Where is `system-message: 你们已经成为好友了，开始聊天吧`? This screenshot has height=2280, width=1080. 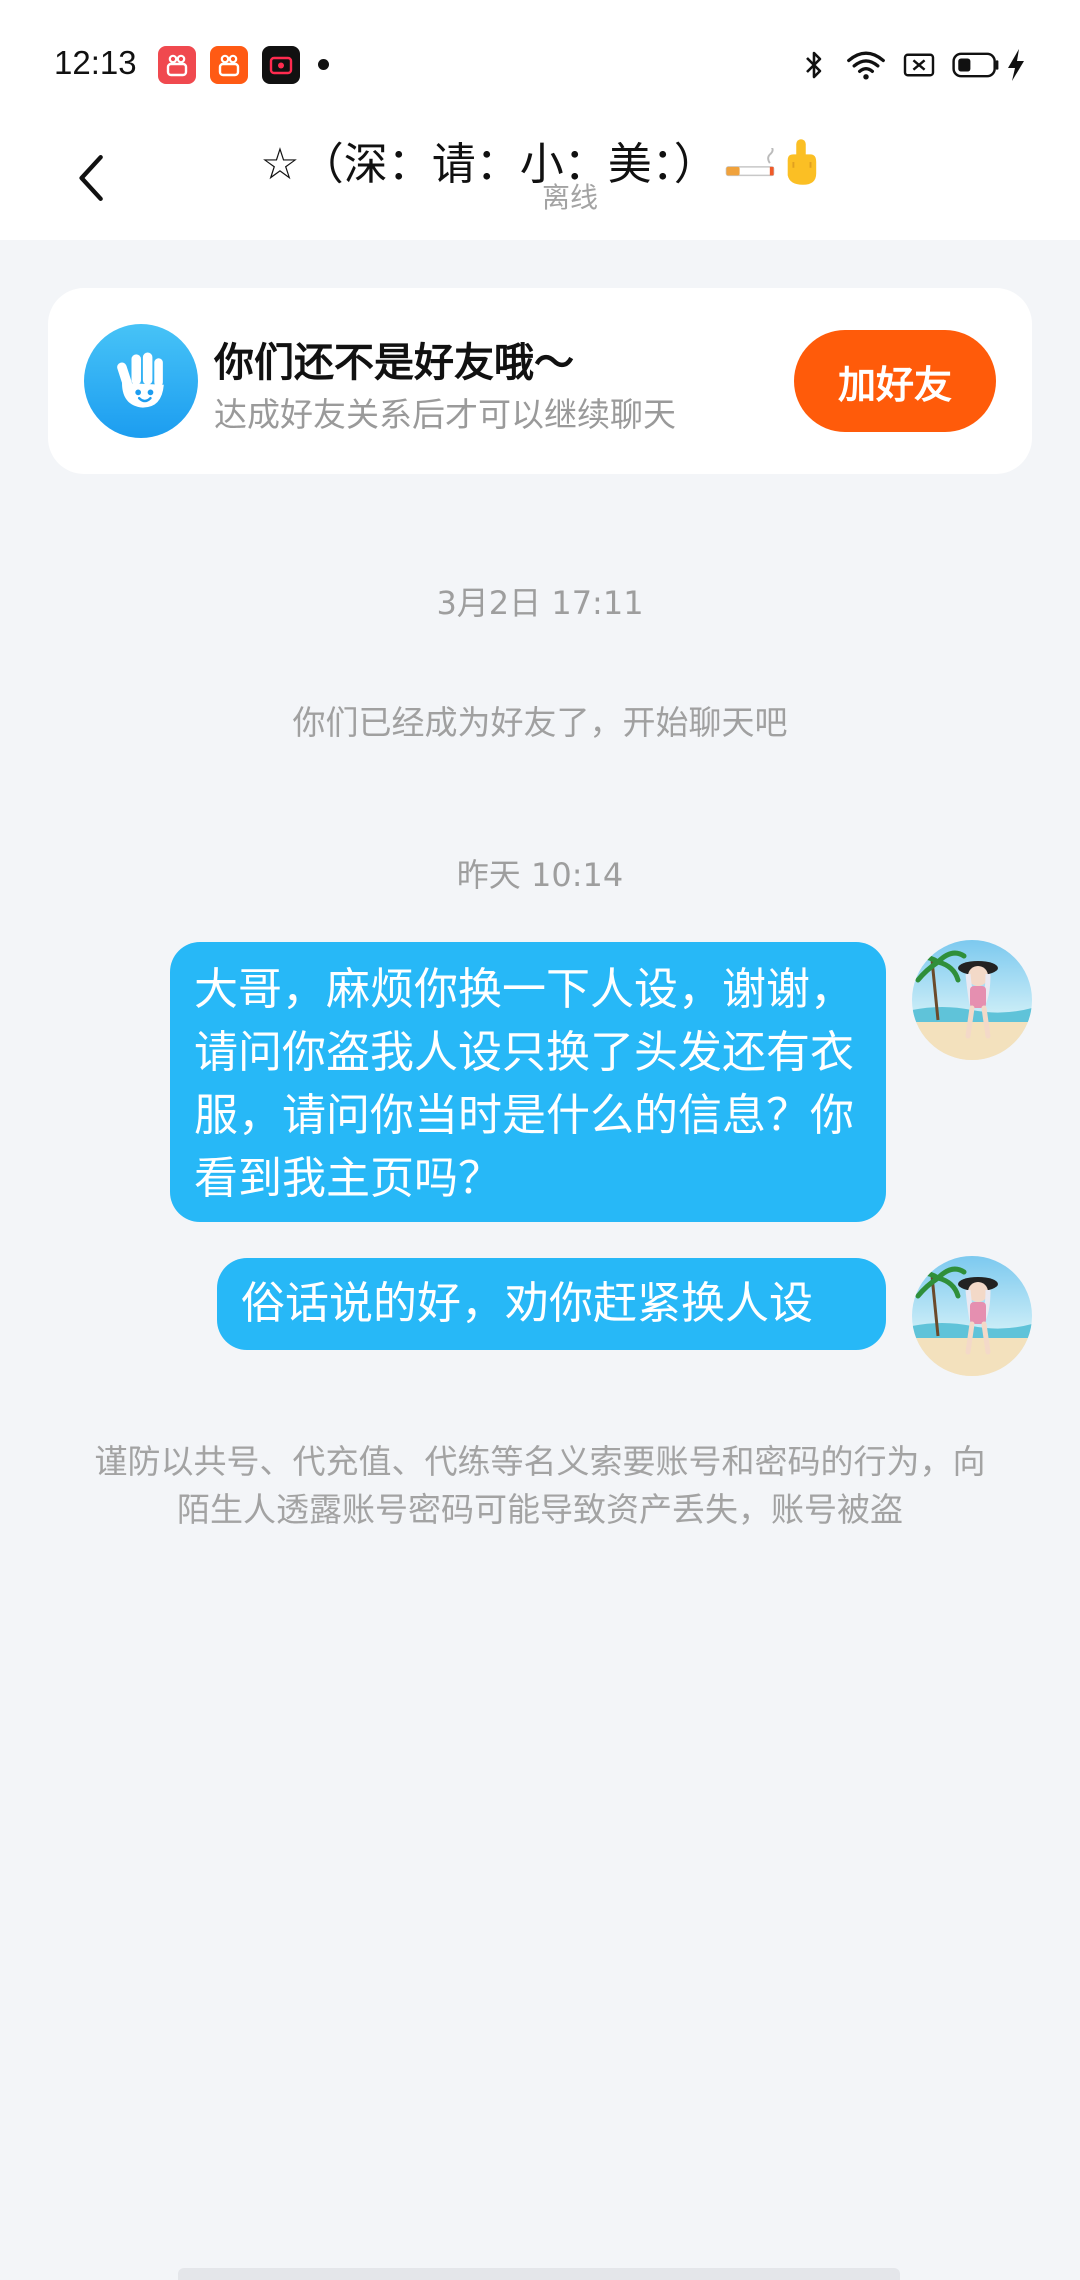 system-message: 你们已经成为好友了，开始聊天吧 is located at coordinates (540, 722).